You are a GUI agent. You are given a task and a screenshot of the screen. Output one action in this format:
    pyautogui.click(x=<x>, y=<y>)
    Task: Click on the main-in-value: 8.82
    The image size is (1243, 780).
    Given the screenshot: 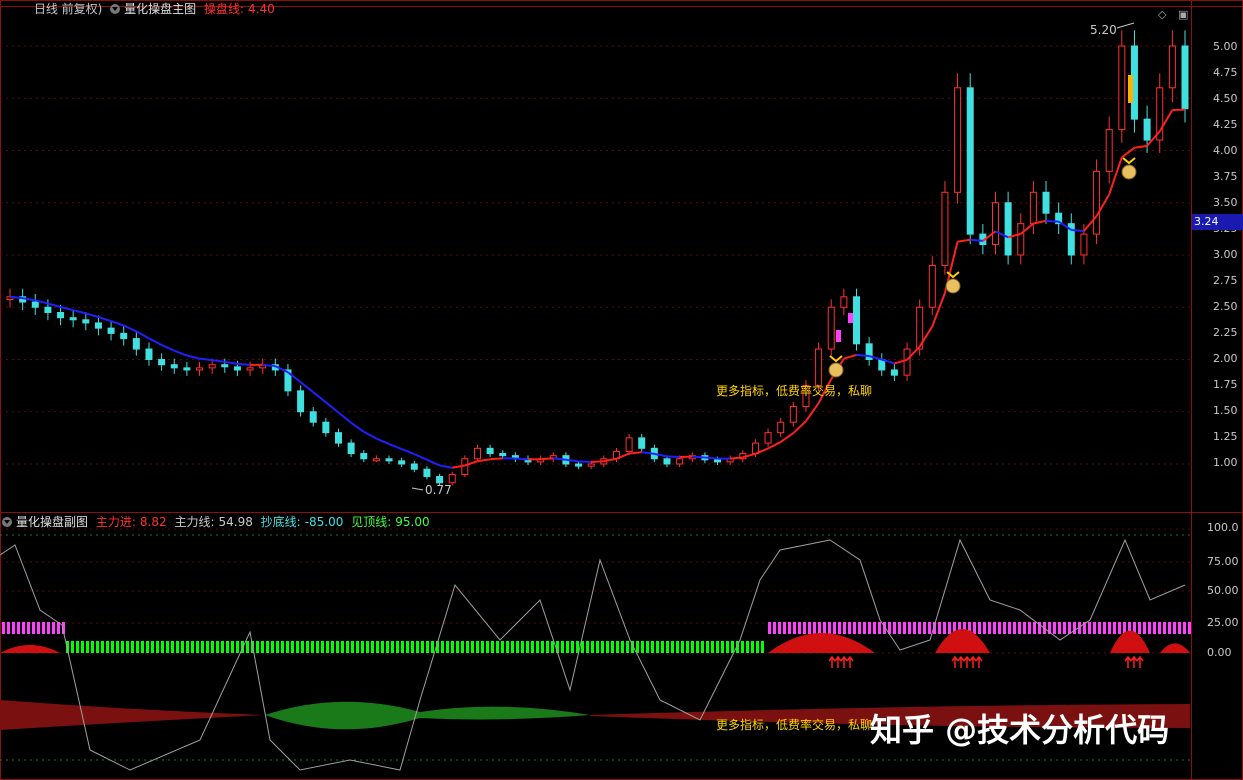 What is the action you would take?
    pyautogui.click(x=153, y=522)
    